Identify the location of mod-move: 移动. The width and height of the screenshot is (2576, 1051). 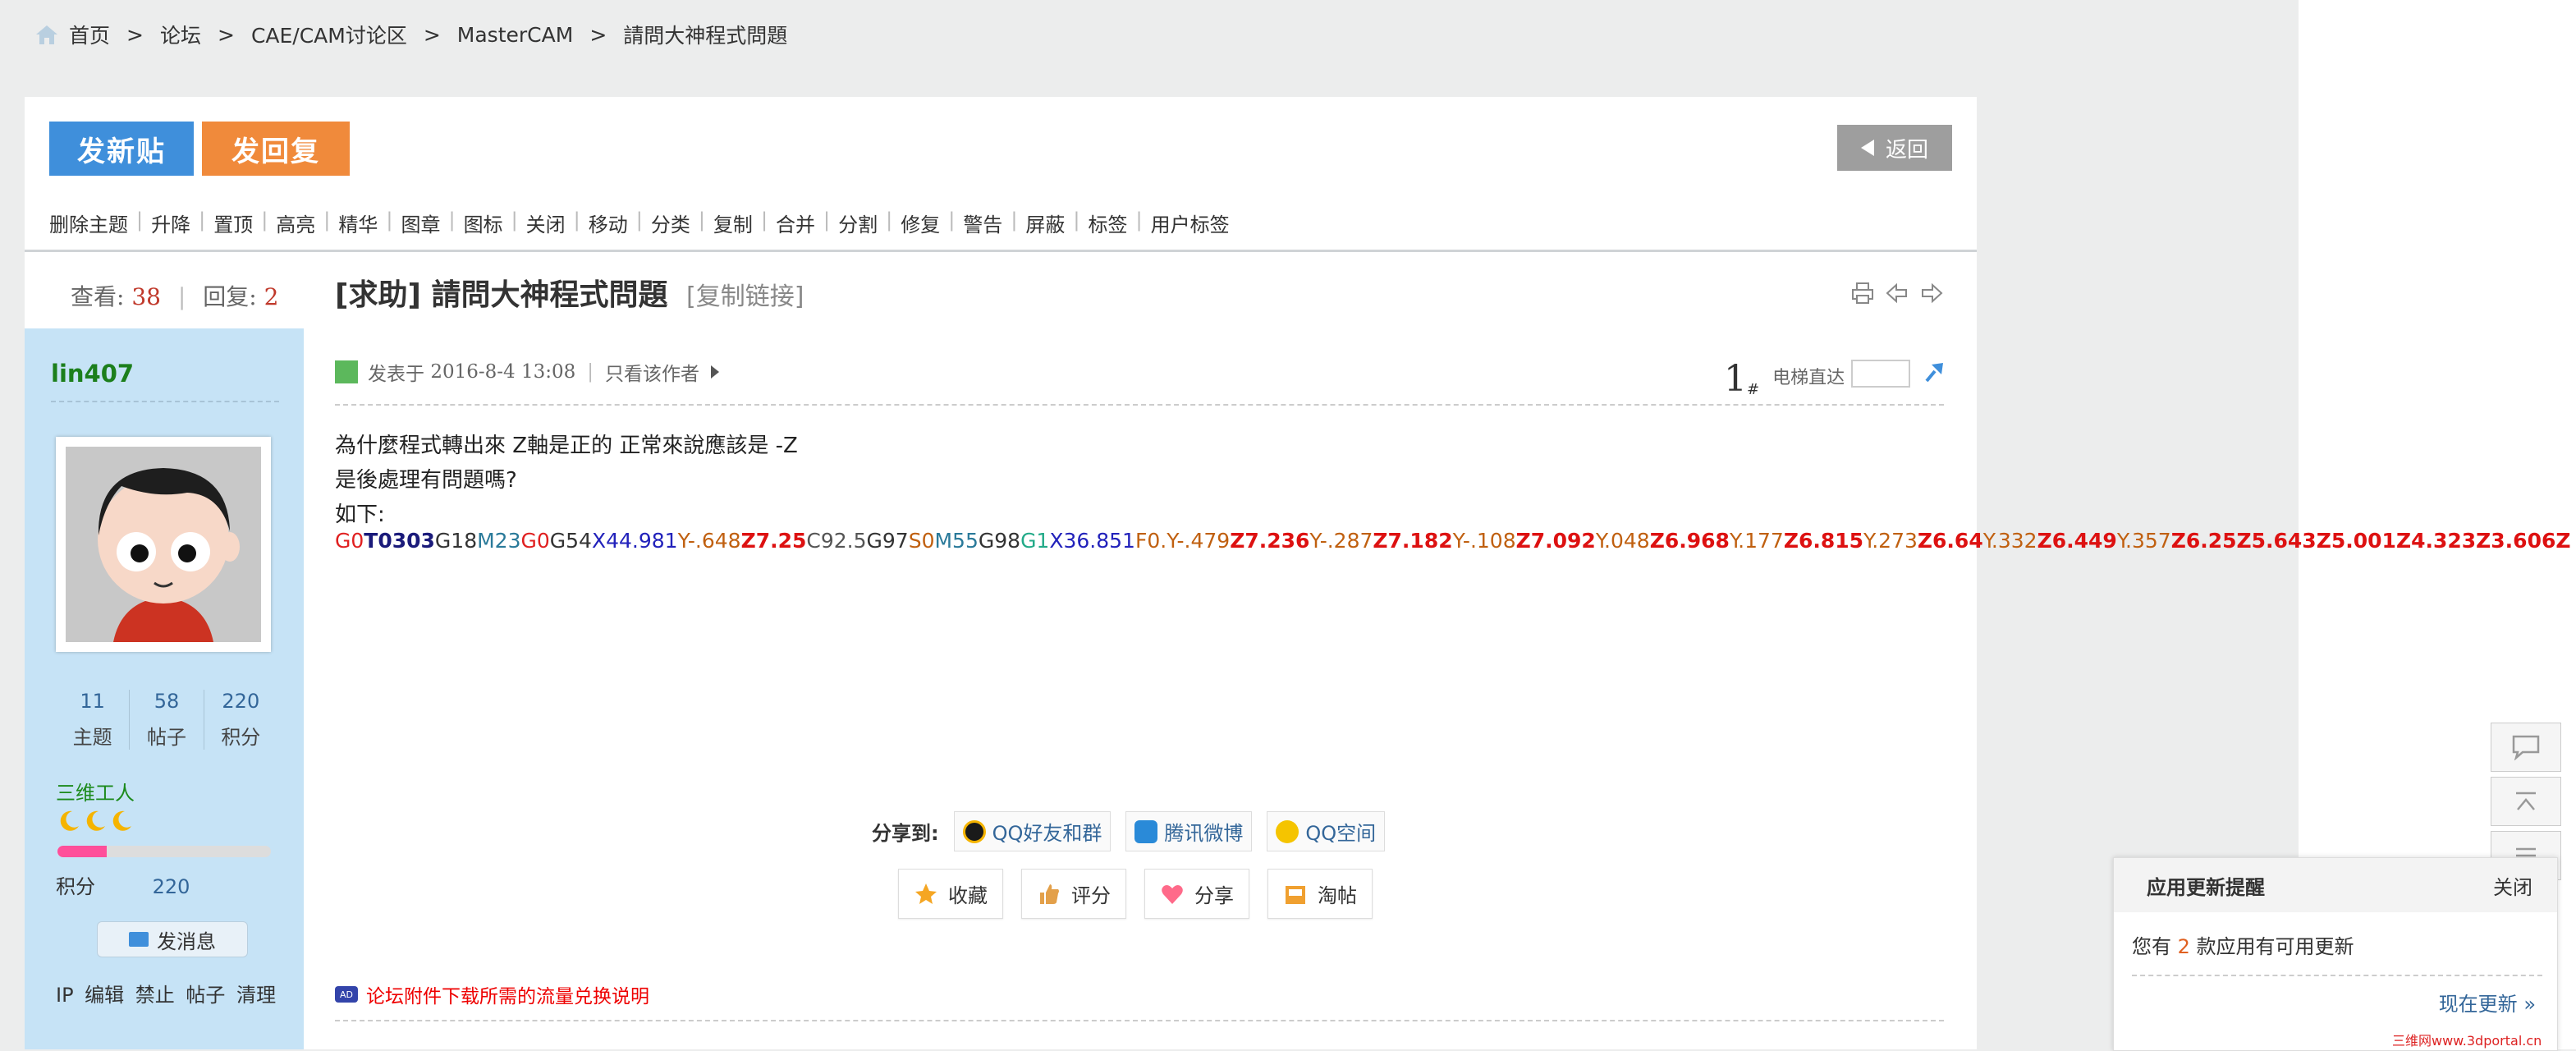
(609, 223).